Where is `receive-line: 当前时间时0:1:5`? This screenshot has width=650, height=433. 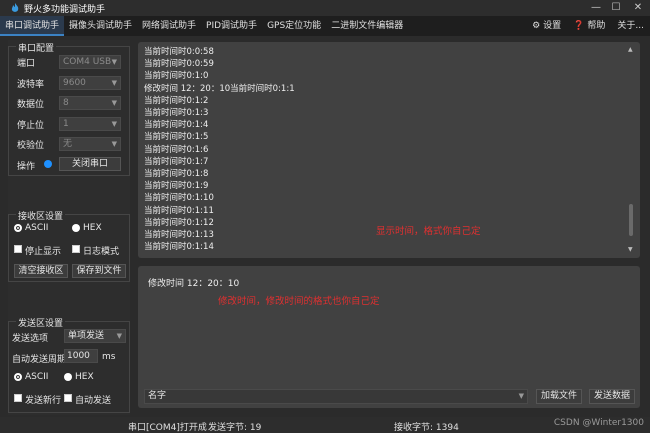
receive-line: 当前时间时0:1:5 is located at coordinates (176, 137).